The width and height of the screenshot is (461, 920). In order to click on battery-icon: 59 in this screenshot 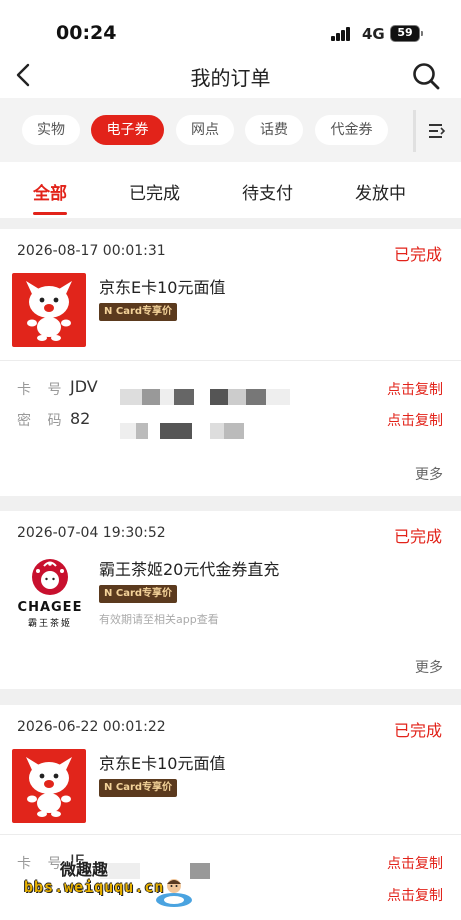, I will do `click(406, 33)`.